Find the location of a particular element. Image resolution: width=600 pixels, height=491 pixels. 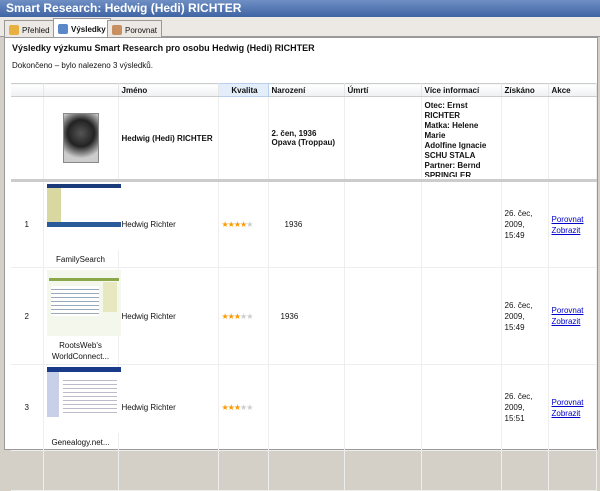

more-info-line: SCHU STALA is located at coordinates (450, 155).